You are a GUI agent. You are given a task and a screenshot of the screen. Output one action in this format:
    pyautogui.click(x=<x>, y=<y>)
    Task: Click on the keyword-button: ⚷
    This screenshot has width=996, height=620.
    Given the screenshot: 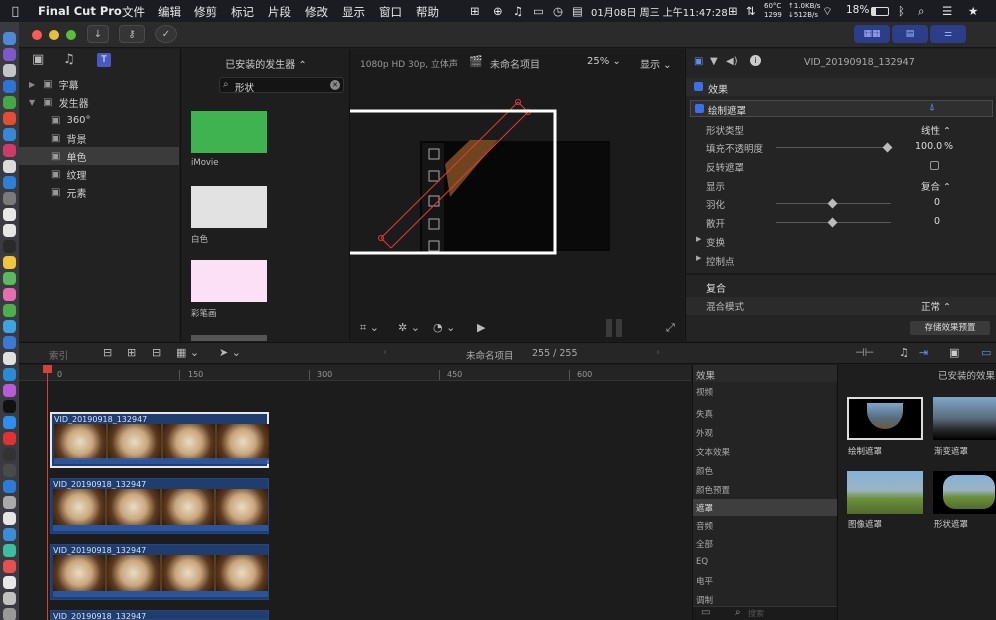 What is the action you would take?
    pyautogui.click(x=132, y=34)
    